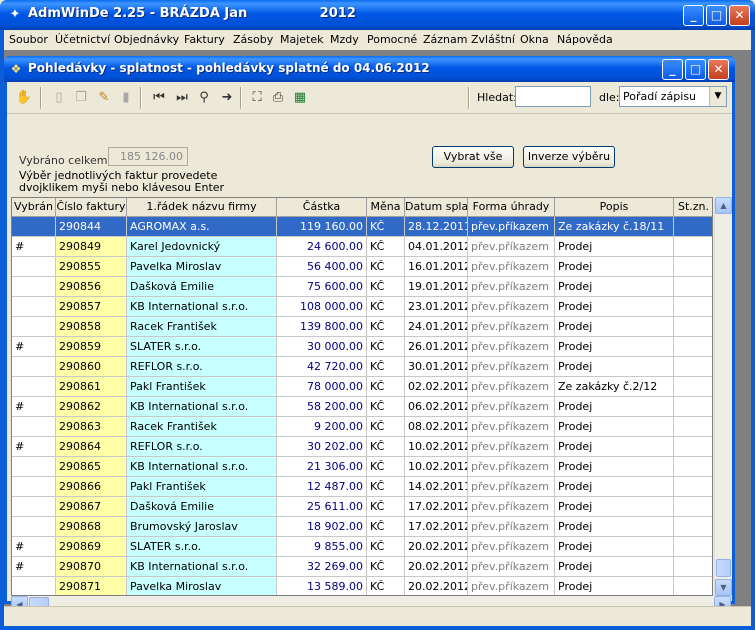 This screenshot has width=755, height=630. Describe the element at coordinates (104, 98) in the screenshot. I see `open-icon: ✎` at that location.